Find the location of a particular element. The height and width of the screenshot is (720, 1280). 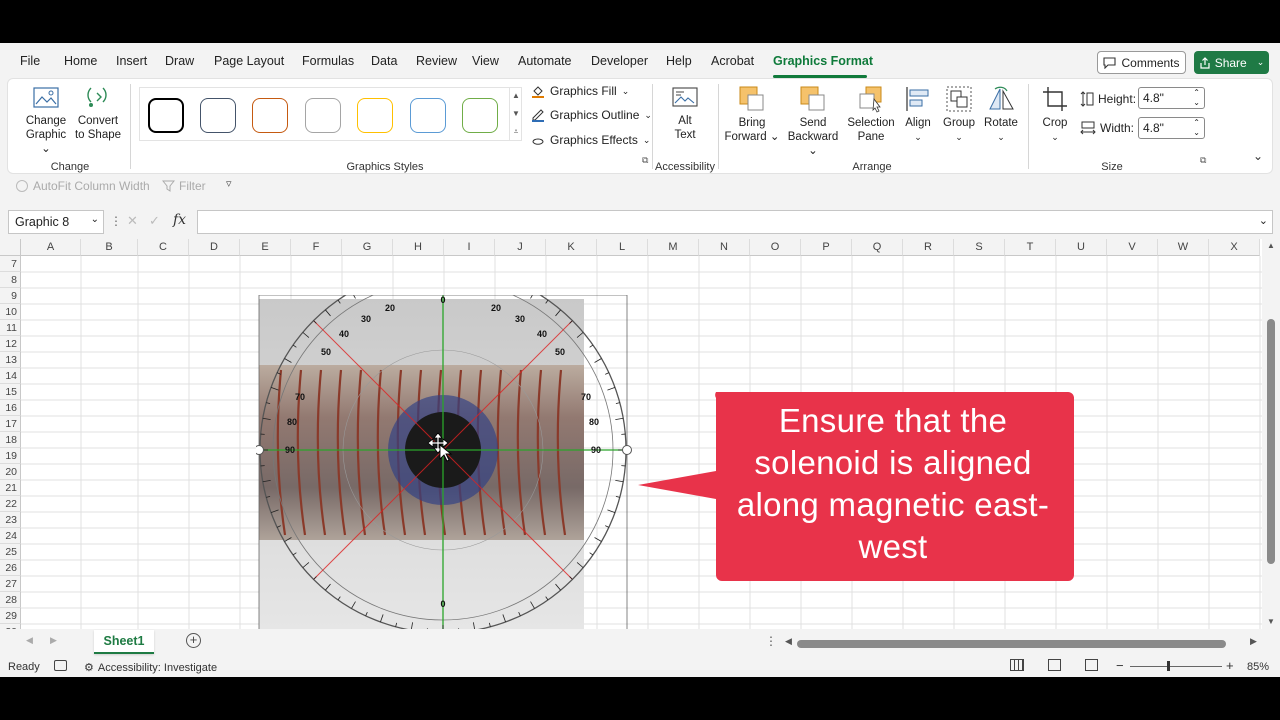

send-backward-button: Send Backward ⌄ is located at coordinates (813, 121).